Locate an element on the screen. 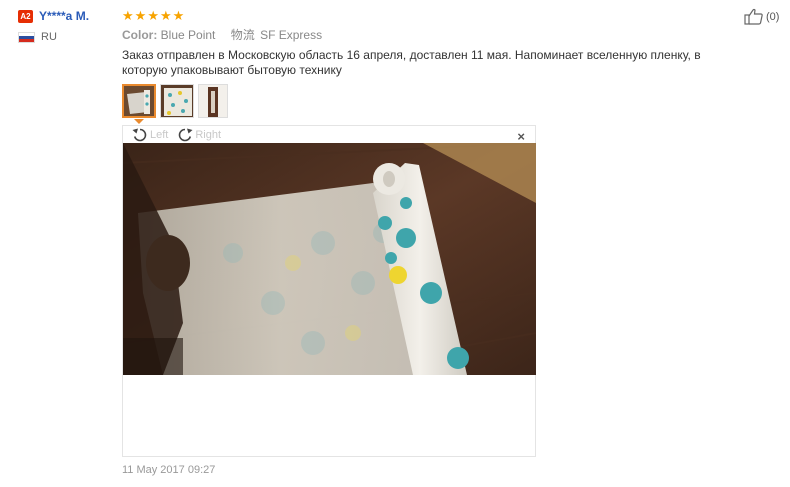 This screenshot has height=487, width=790. helpful-button: (0) is located at coordinates (761, 16).